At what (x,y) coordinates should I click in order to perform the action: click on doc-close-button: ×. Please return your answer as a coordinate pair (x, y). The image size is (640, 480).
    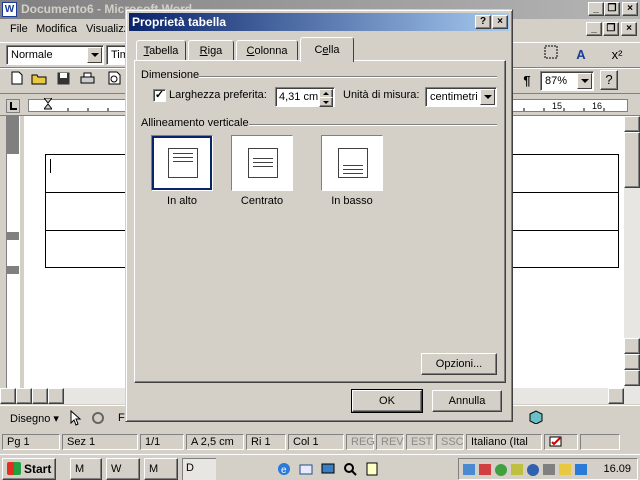
    Looking at the image, I should click on (629, 29).